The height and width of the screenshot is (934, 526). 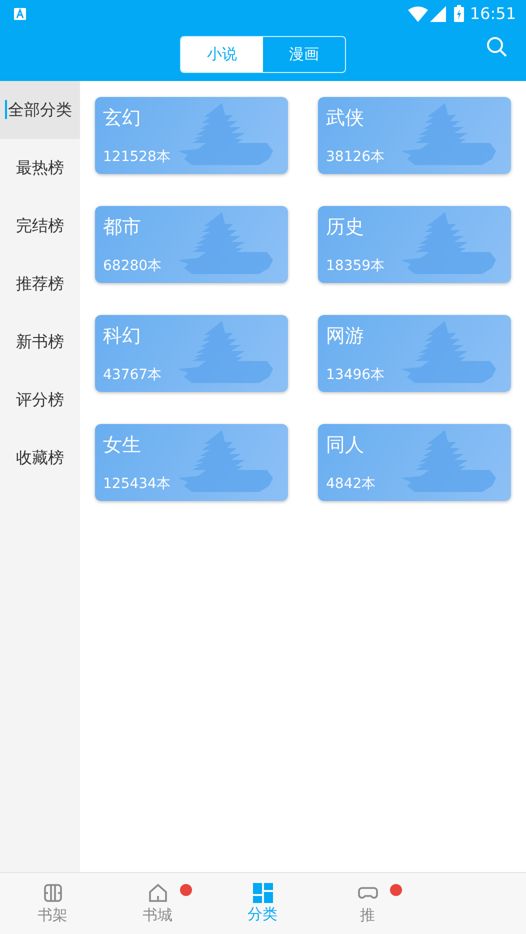 What do you see at coordinates (40, 284) in the screenshot?
I see `sidebar-item: 推荐榜` at bounding box center [40, 284].